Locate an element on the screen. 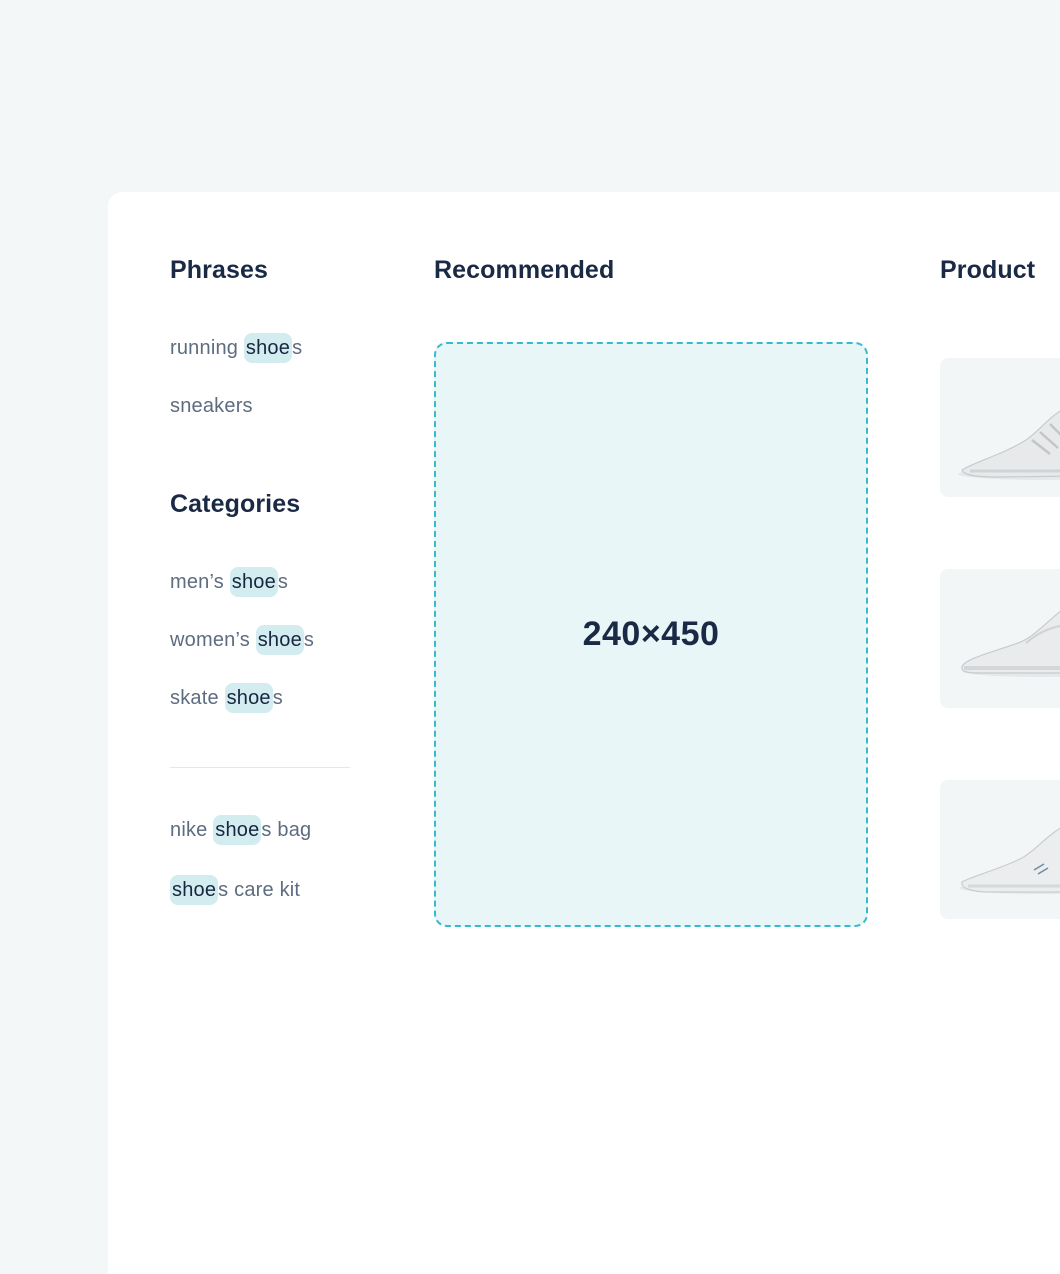 This screenshot has height=1274, width=1060. category-suggestion: men’s shoe s is located at coordinates (229, 582).